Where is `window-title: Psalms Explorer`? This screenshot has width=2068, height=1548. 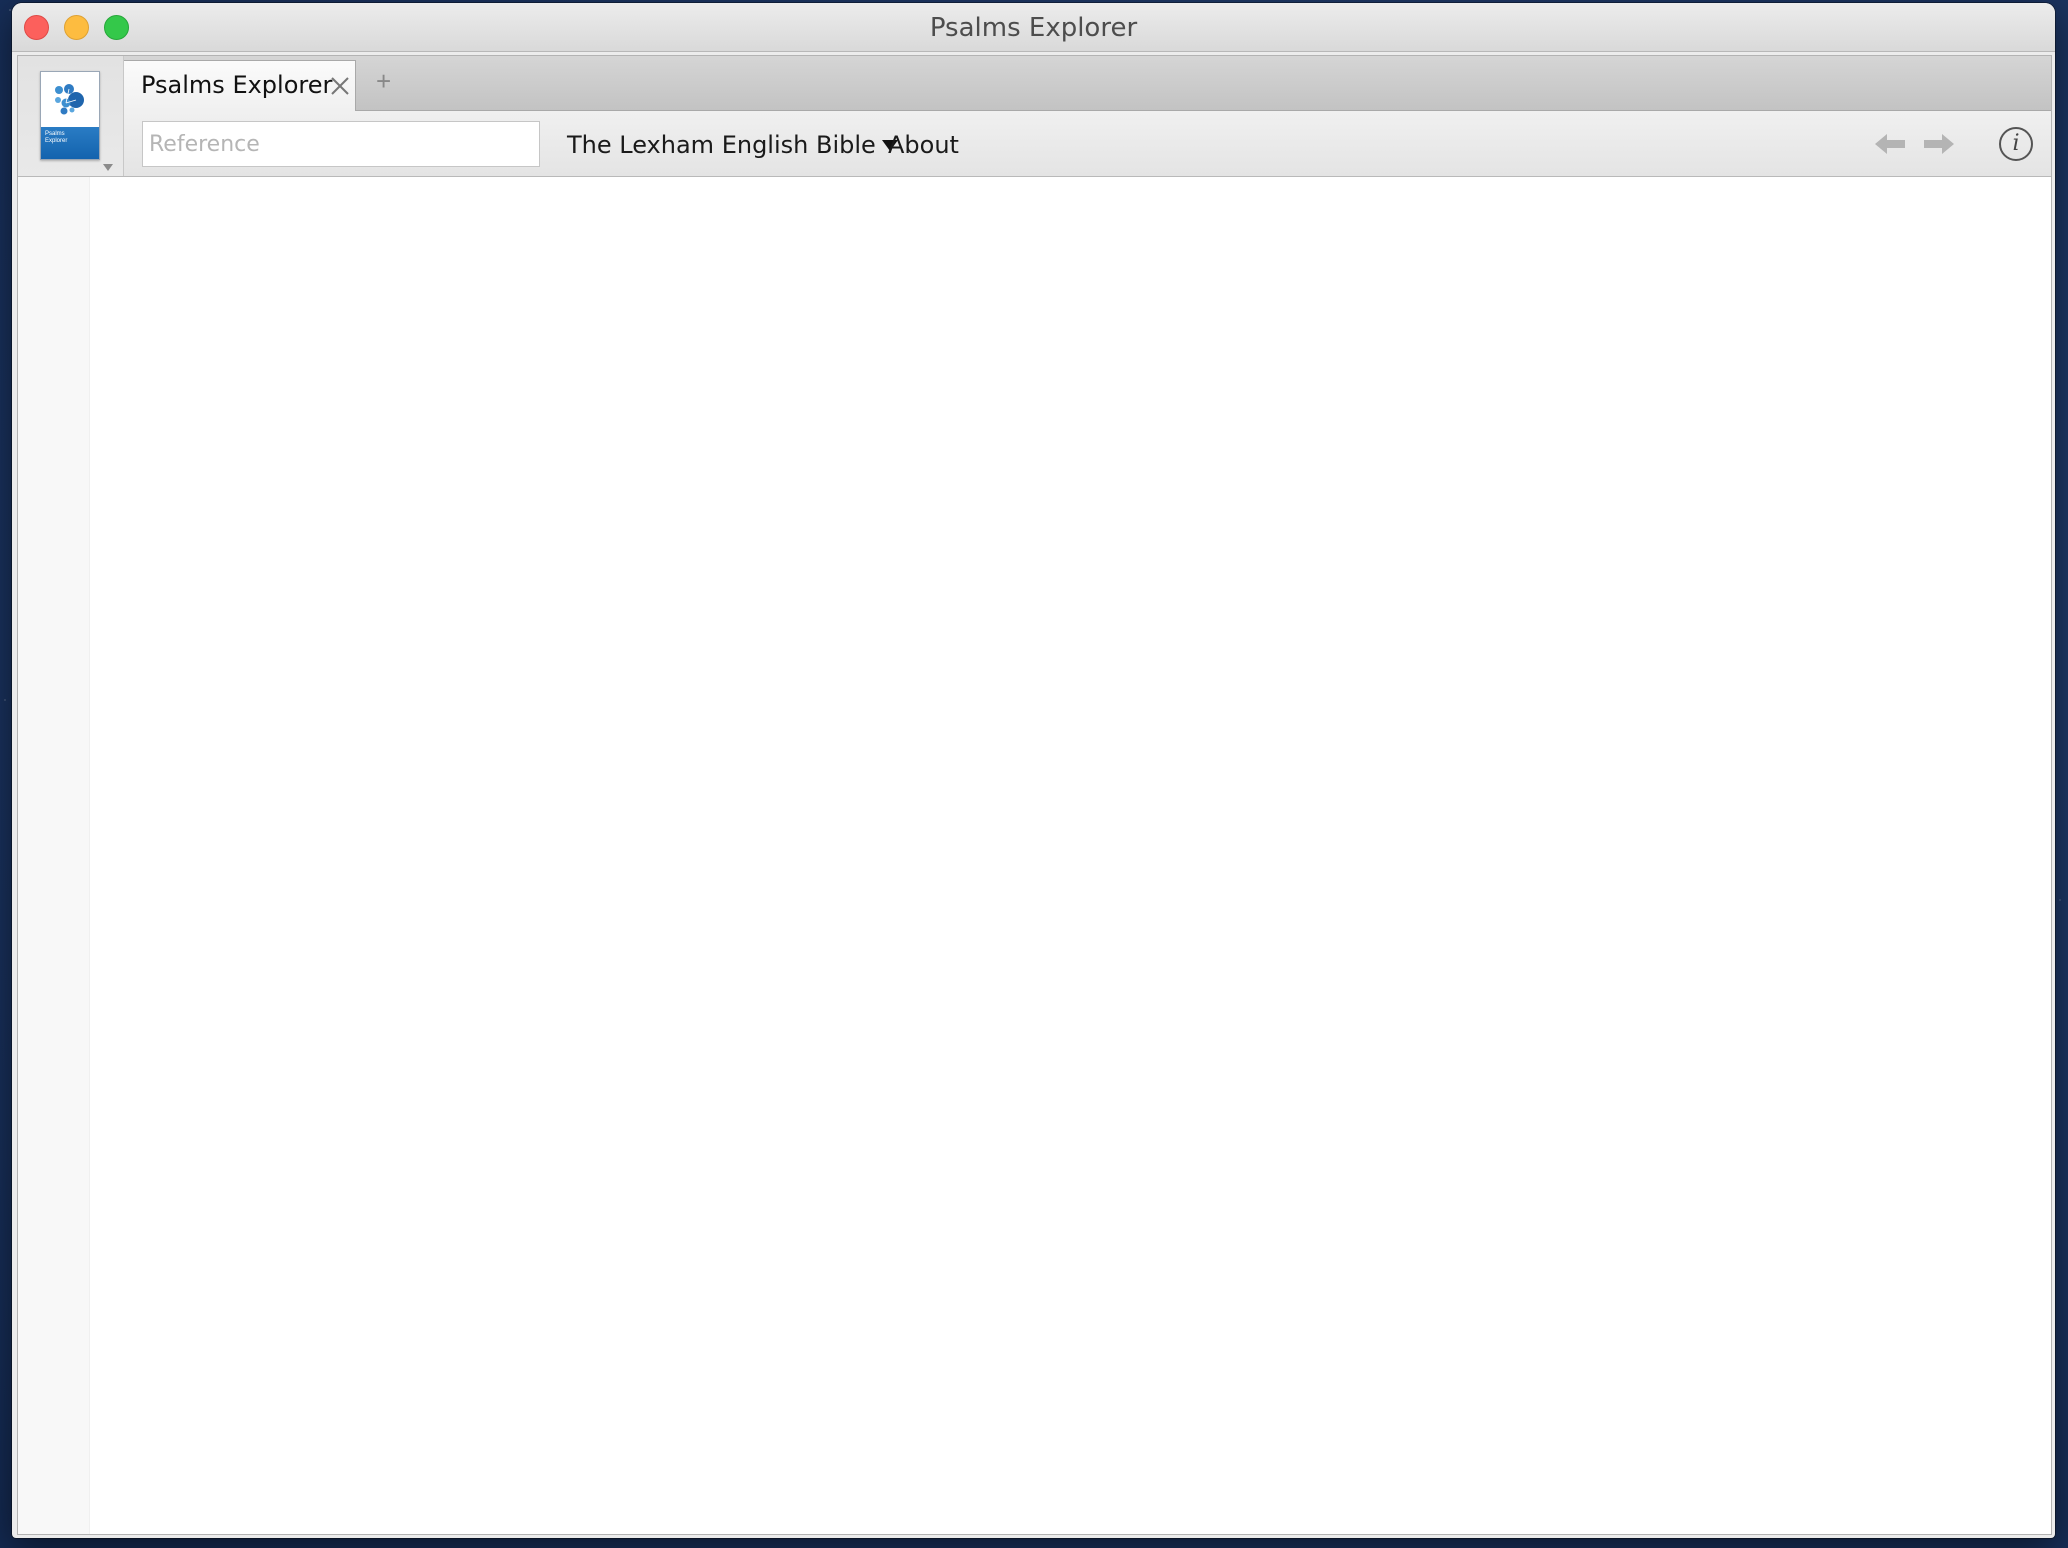 window-title: Psalms Explorer is located at coordinates (1033, 28).